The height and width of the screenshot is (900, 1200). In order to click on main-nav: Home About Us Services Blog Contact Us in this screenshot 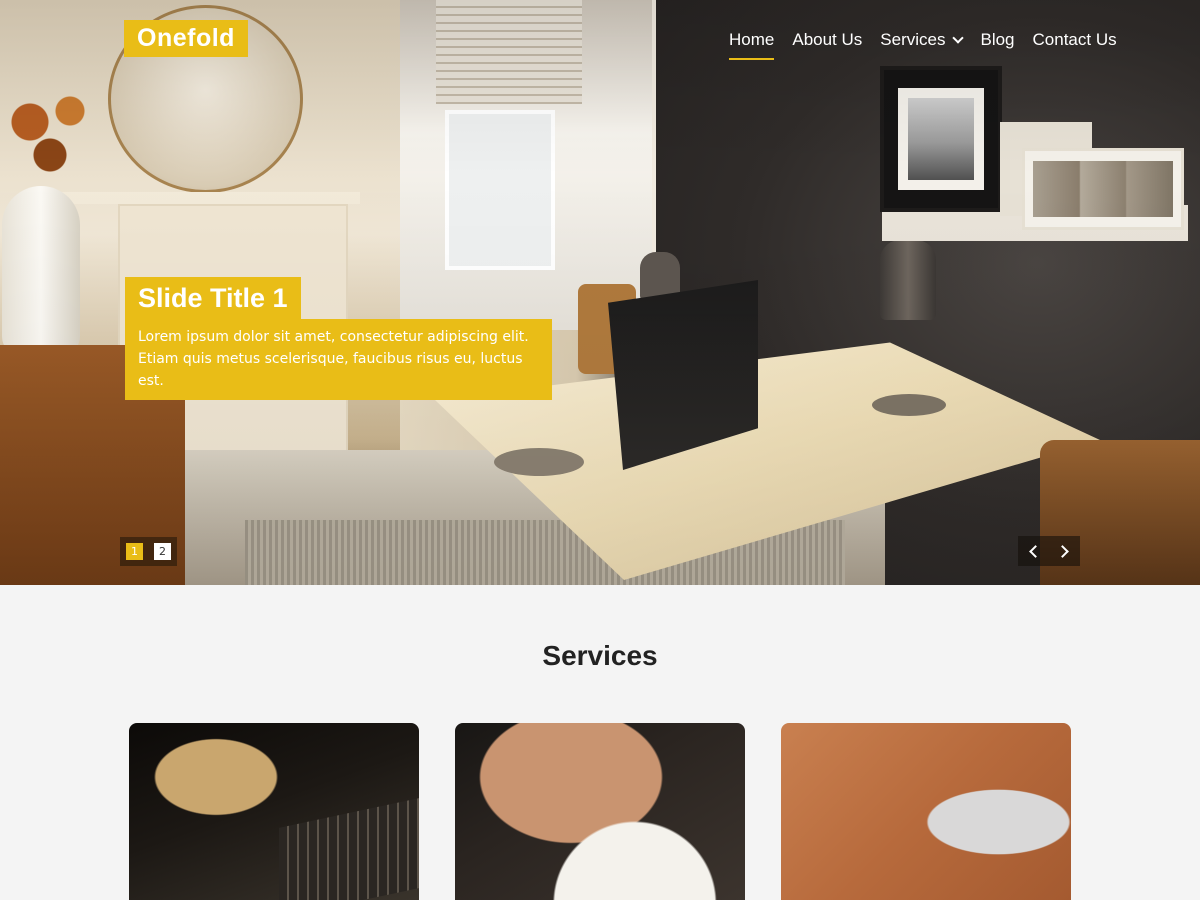, I will do `click(927, 44)`.